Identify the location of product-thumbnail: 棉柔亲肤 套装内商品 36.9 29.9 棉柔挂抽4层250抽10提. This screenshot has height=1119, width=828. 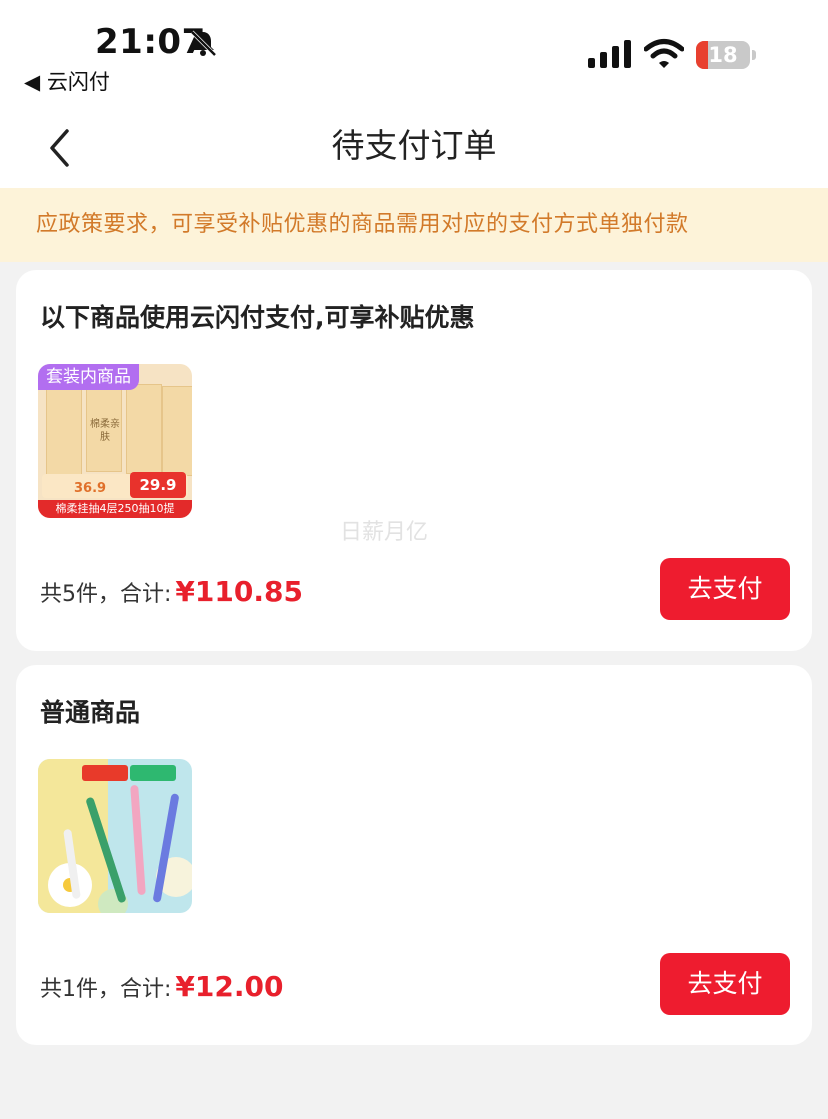
(115, 441).